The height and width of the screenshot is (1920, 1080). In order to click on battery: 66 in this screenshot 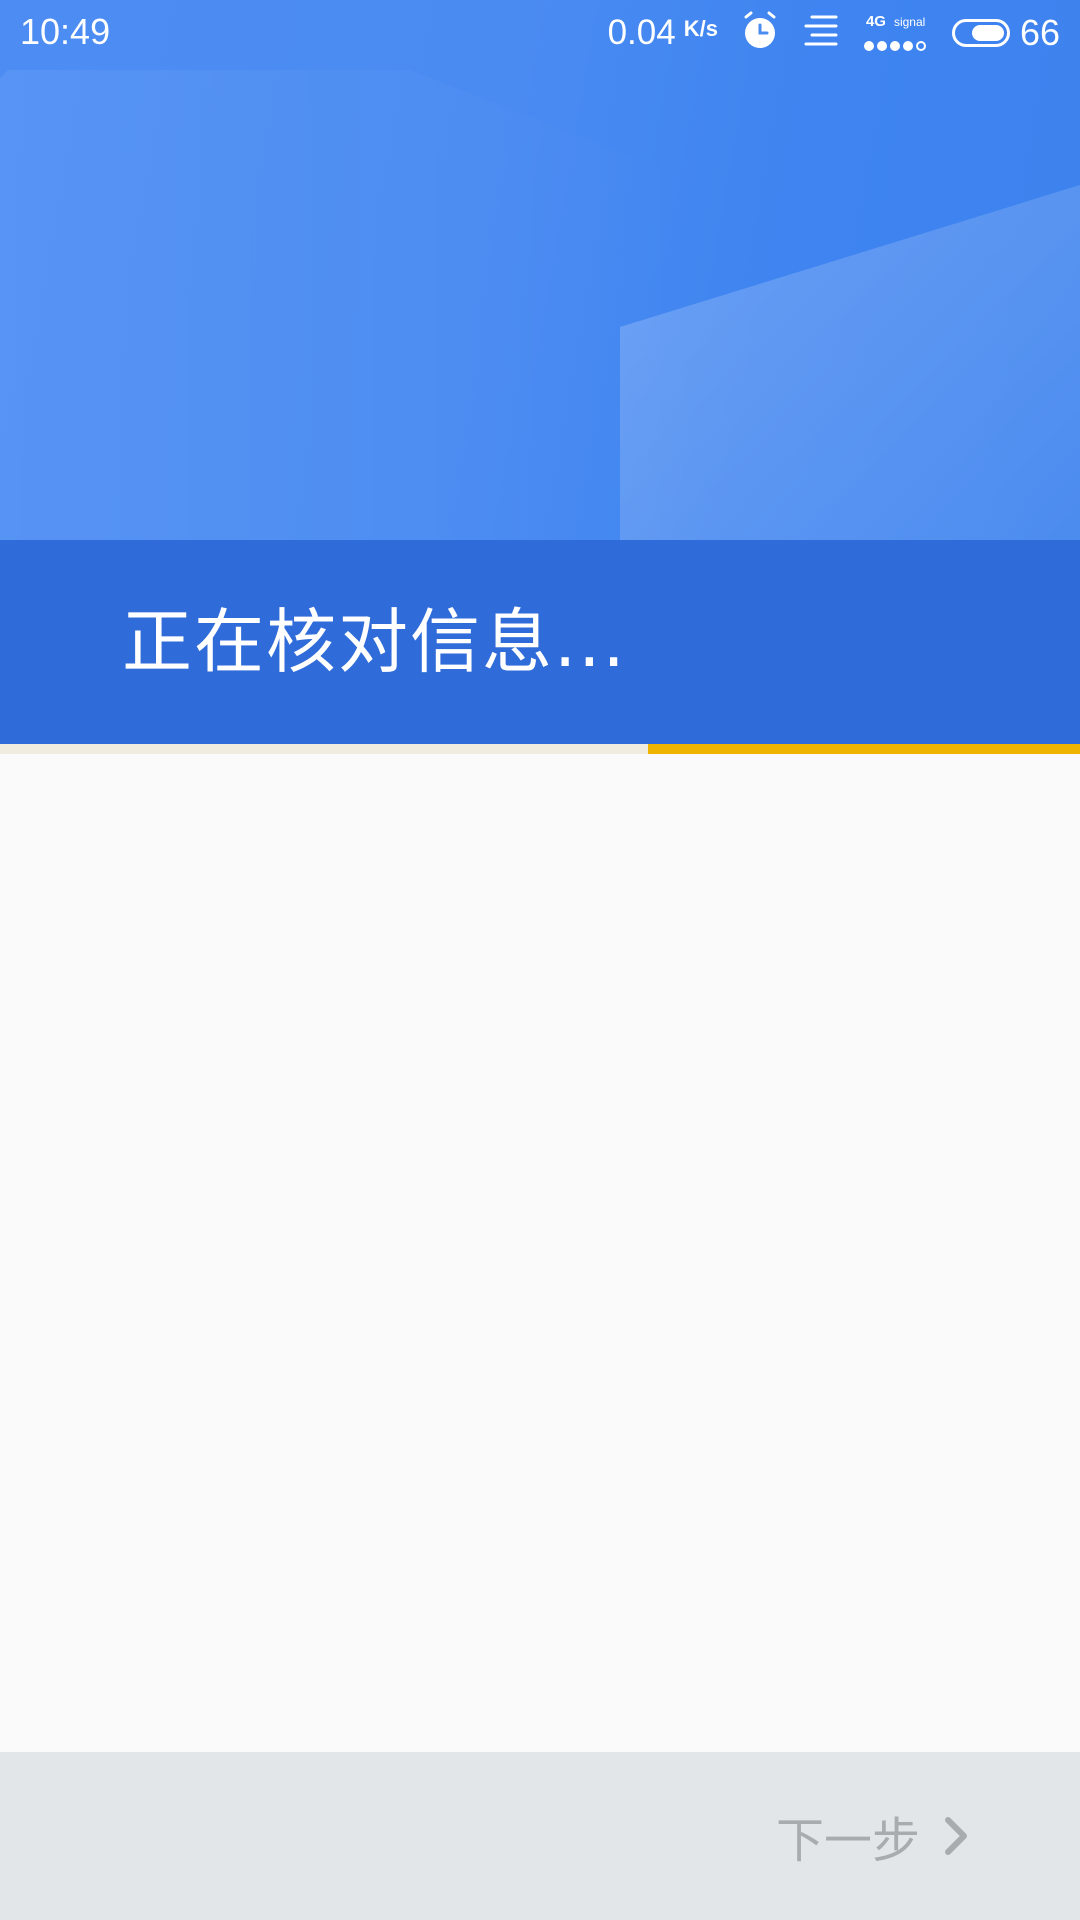, I will do `click(1005, 33)`.